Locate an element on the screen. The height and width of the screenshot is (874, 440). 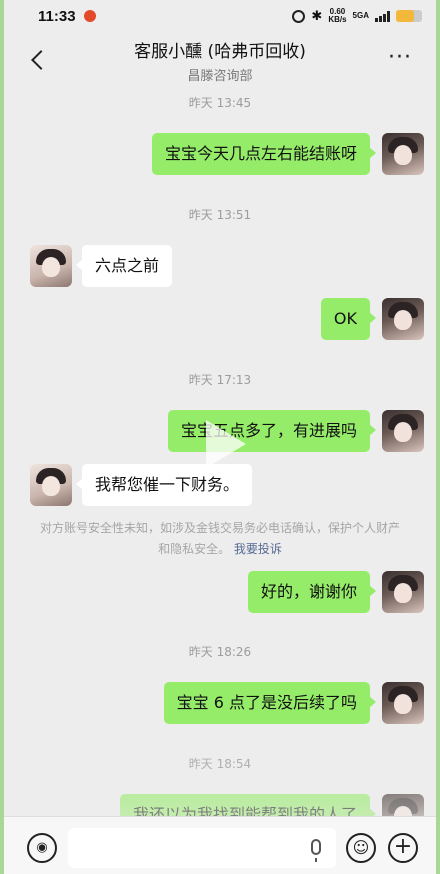
right-edge is located at coordinates (438, 437).